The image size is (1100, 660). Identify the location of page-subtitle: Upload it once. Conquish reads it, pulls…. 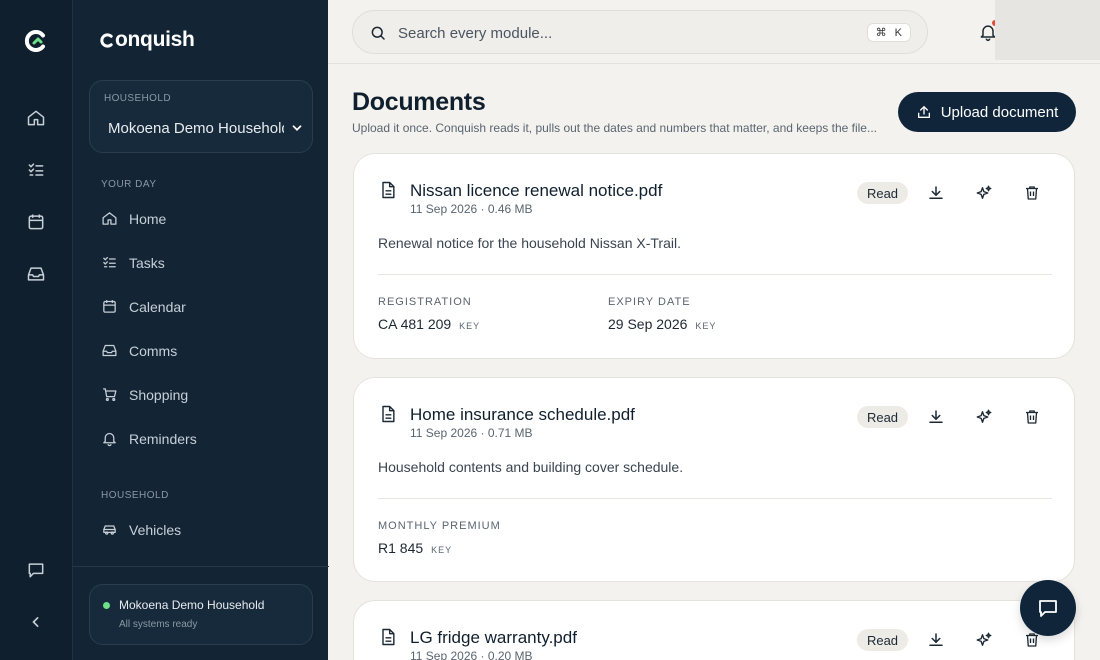
(614, 128).